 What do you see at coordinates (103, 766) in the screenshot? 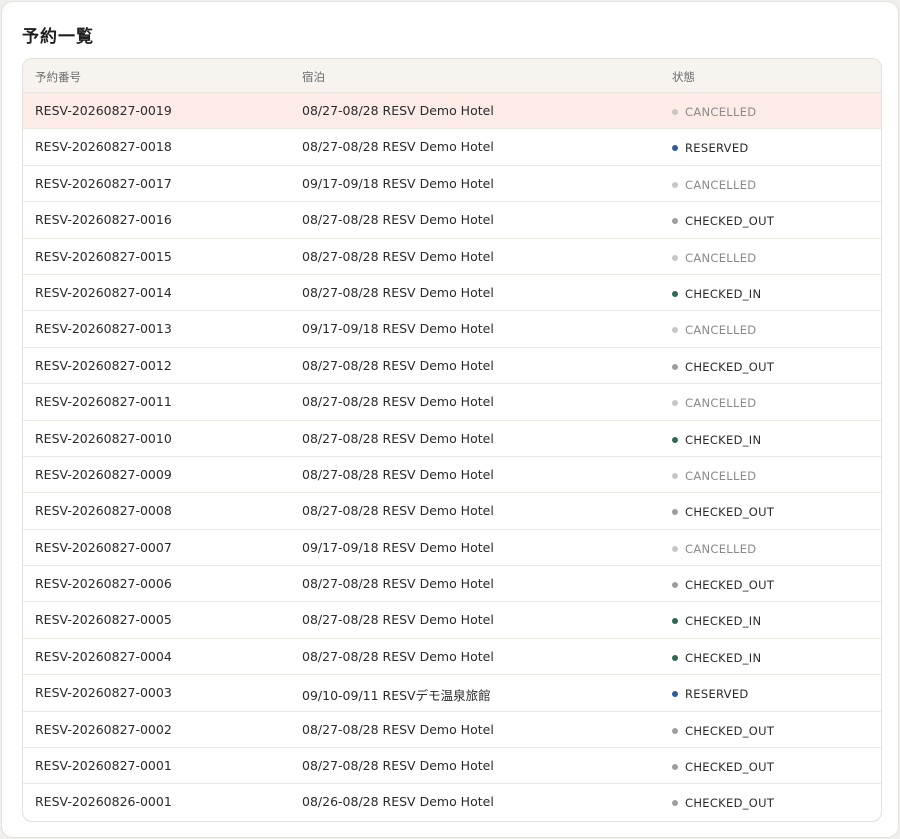
I see `reservation-number: RESV-20260827-0001` at bounding box center [103, 766].